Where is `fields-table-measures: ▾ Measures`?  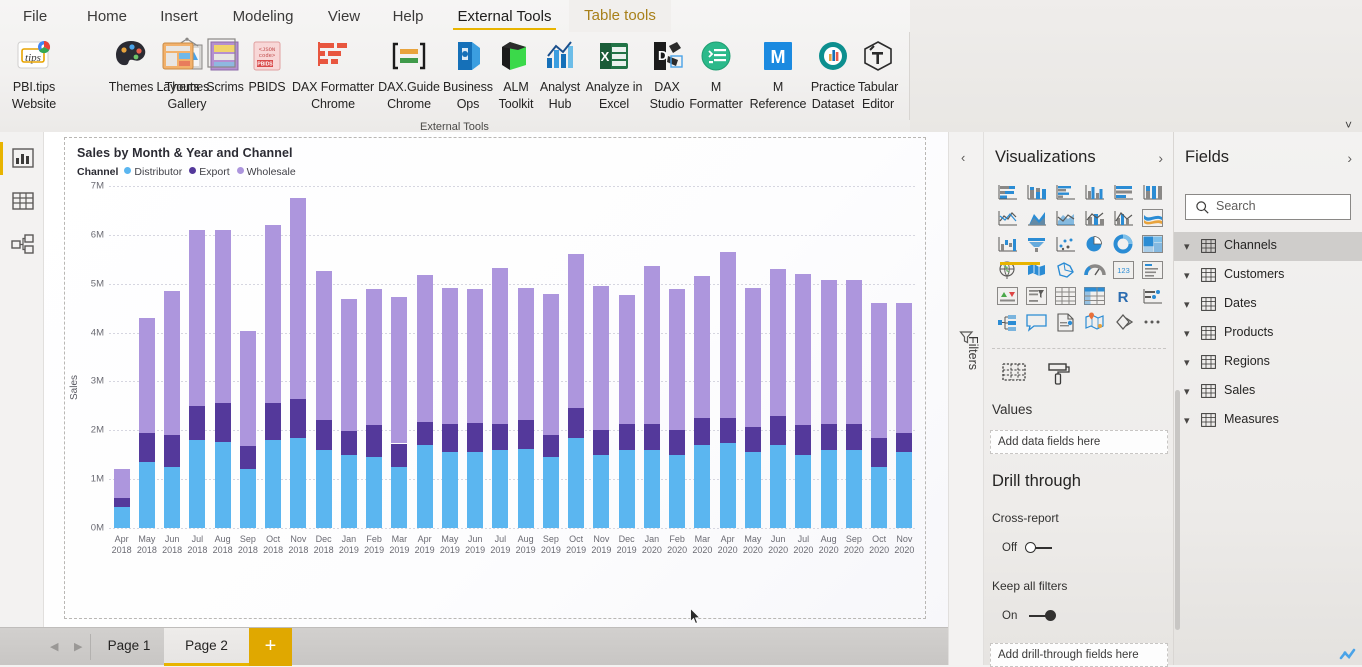 fields-table-measures: ▾ Measures is located at coordinates (1268, 420).